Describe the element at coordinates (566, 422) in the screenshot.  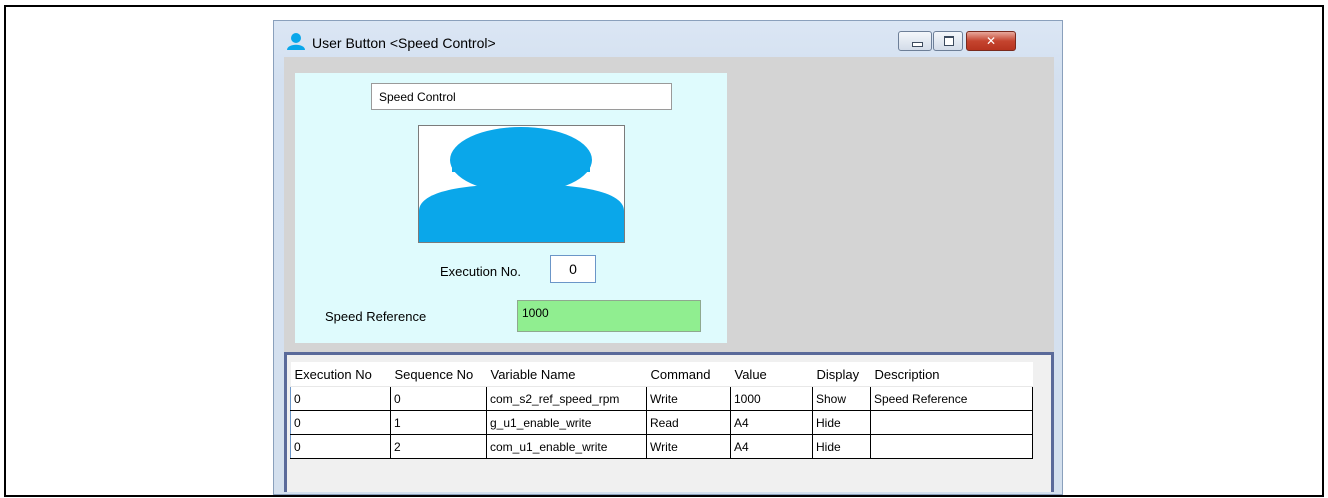
I see `cell-variable-name: g_u1_enable_write` at that location.